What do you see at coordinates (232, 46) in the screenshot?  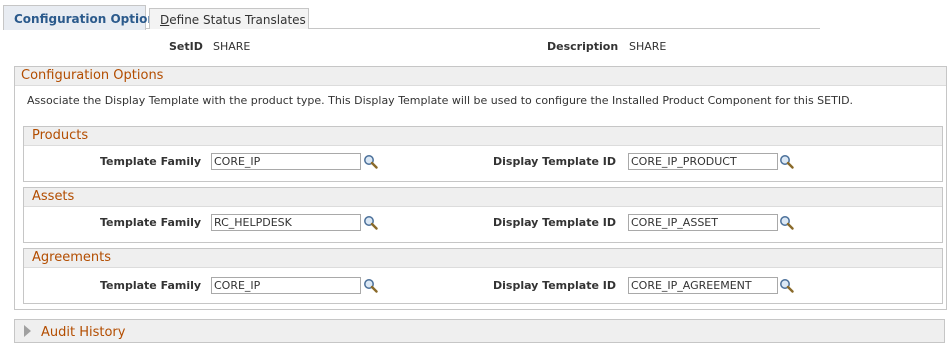 I see `setid-value: SHARE` at bounding box center [232, 46].